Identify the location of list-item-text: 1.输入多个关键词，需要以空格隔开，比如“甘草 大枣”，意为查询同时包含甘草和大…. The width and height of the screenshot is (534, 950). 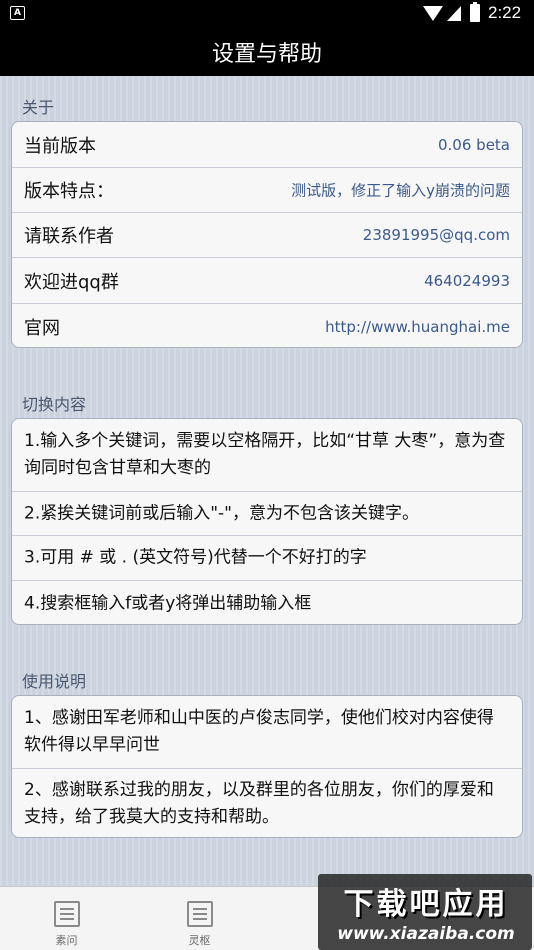
(265, 454).